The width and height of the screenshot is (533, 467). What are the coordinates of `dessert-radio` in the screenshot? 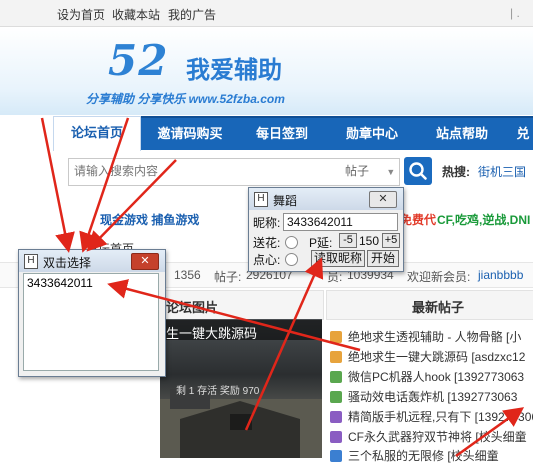 It's located at (291, 259).